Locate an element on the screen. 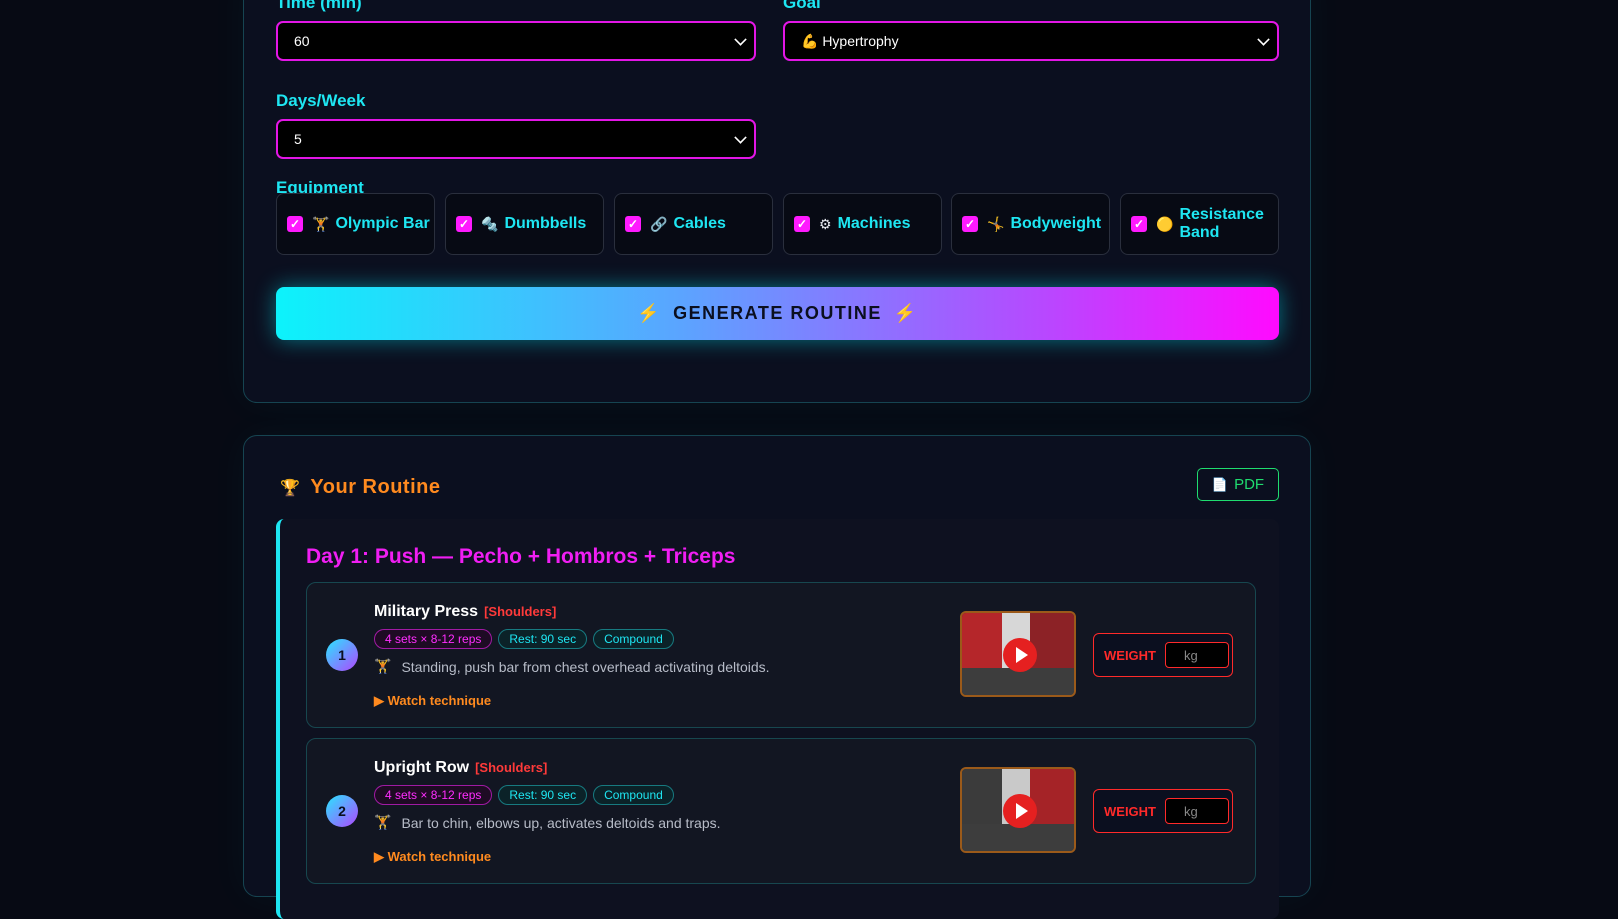  exercise-name-row: Upright Row [Shoulders] is located at coordinates (460, 768).